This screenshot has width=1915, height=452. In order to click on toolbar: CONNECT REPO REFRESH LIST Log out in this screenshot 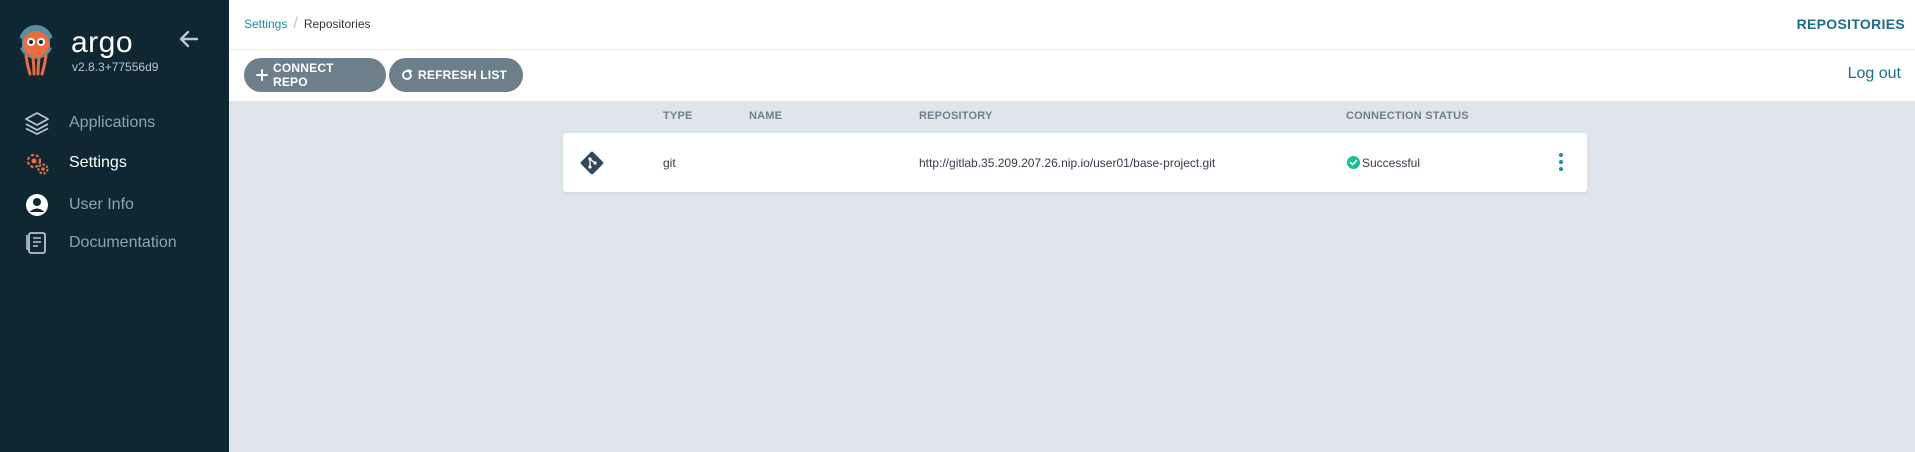, I will do `click(1072, 75)`.